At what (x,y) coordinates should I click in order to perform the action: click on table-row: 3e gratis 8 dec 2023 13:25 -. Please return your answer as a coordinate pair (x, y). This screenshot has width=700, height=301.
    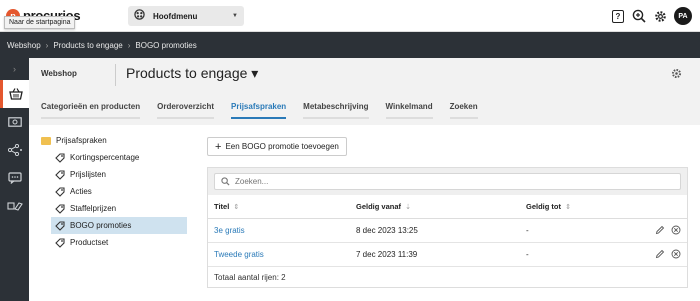
    Looking at the image, I should click on (447, 231).